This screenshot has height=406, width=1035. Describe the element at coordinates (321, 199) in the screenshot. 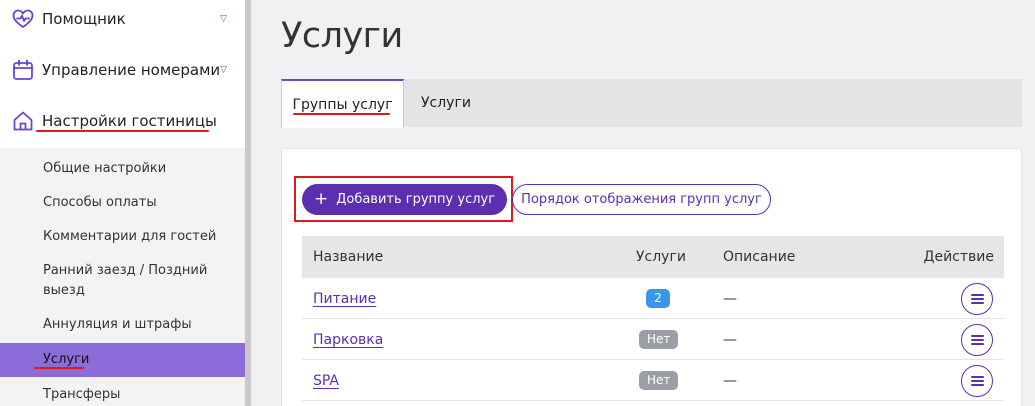

I see `plus-icon: +` at that location.